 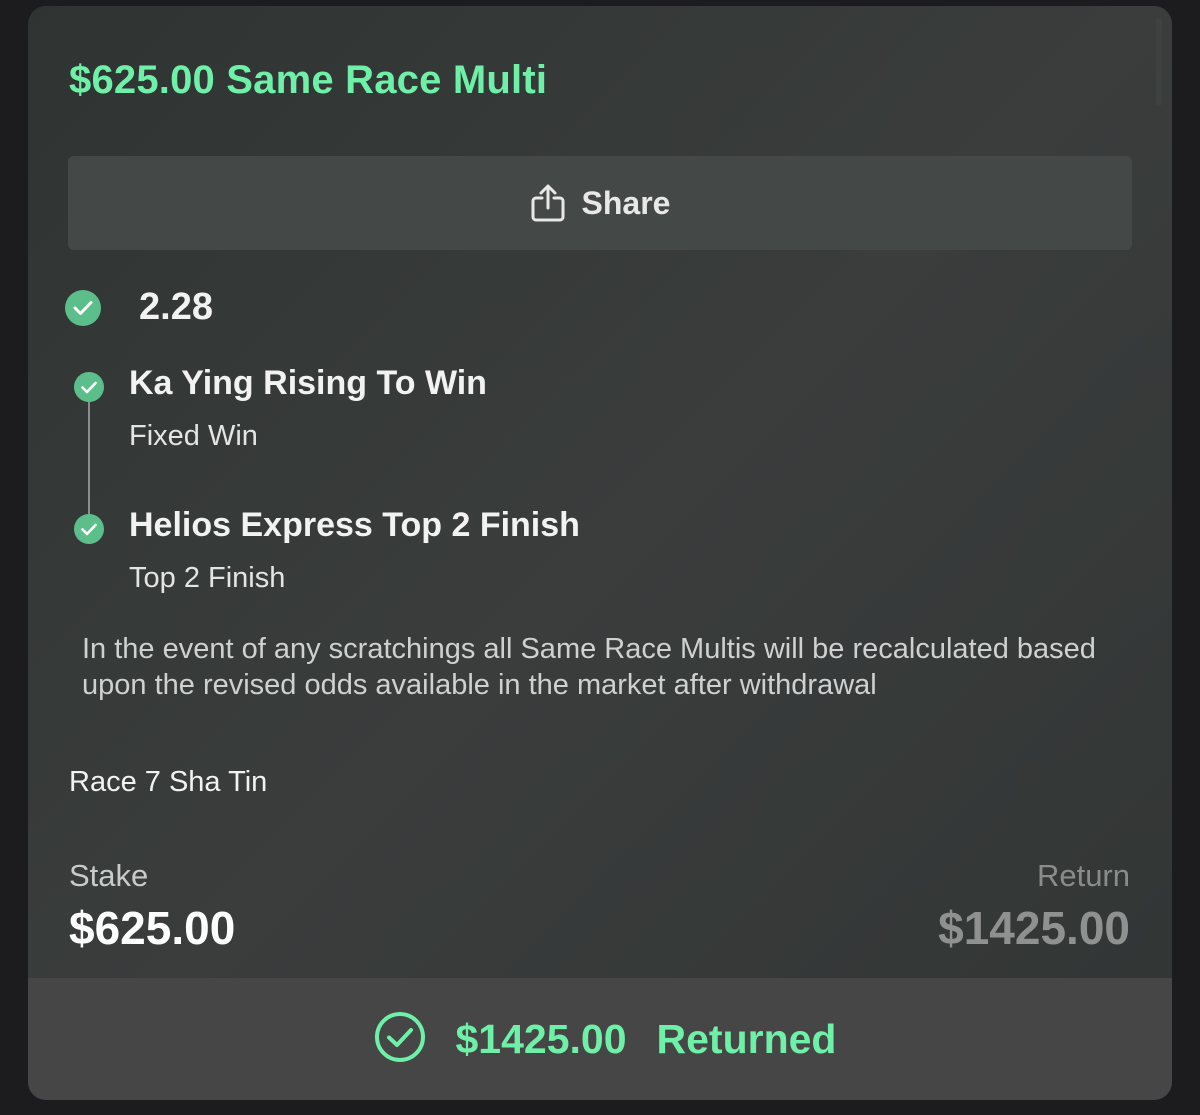 I want to click on returned-banner: $1425.00 Returned, so click(x=600, y=1039).